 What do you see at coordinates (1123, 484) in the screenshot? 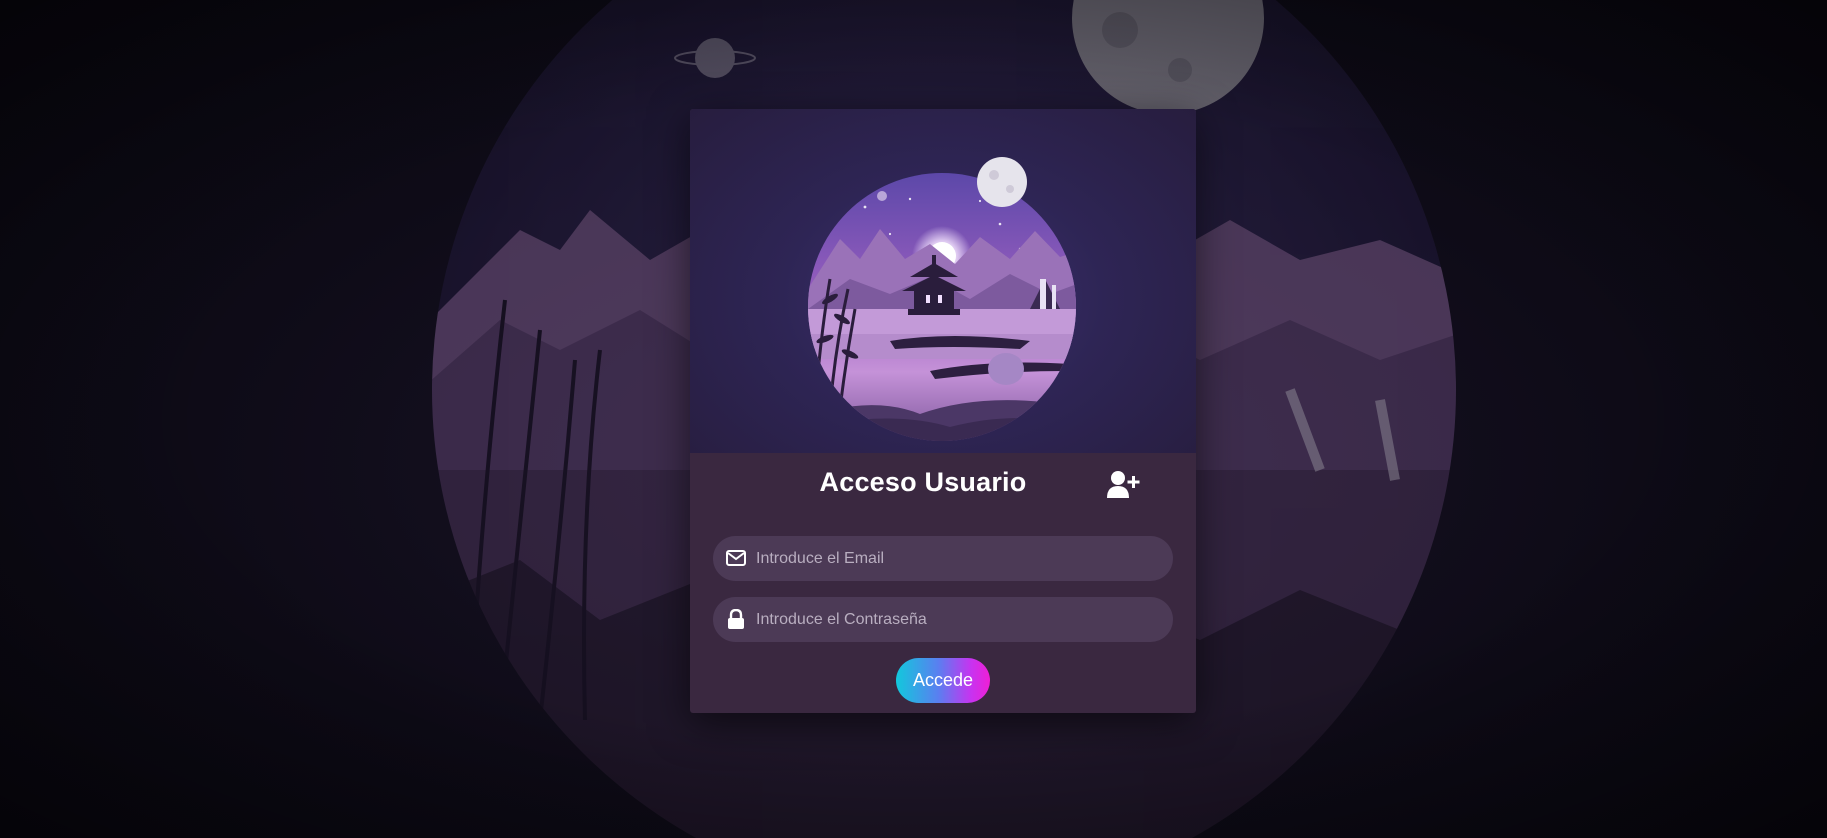
I see `user-plus-icon` at bounding box center [1123, 484].